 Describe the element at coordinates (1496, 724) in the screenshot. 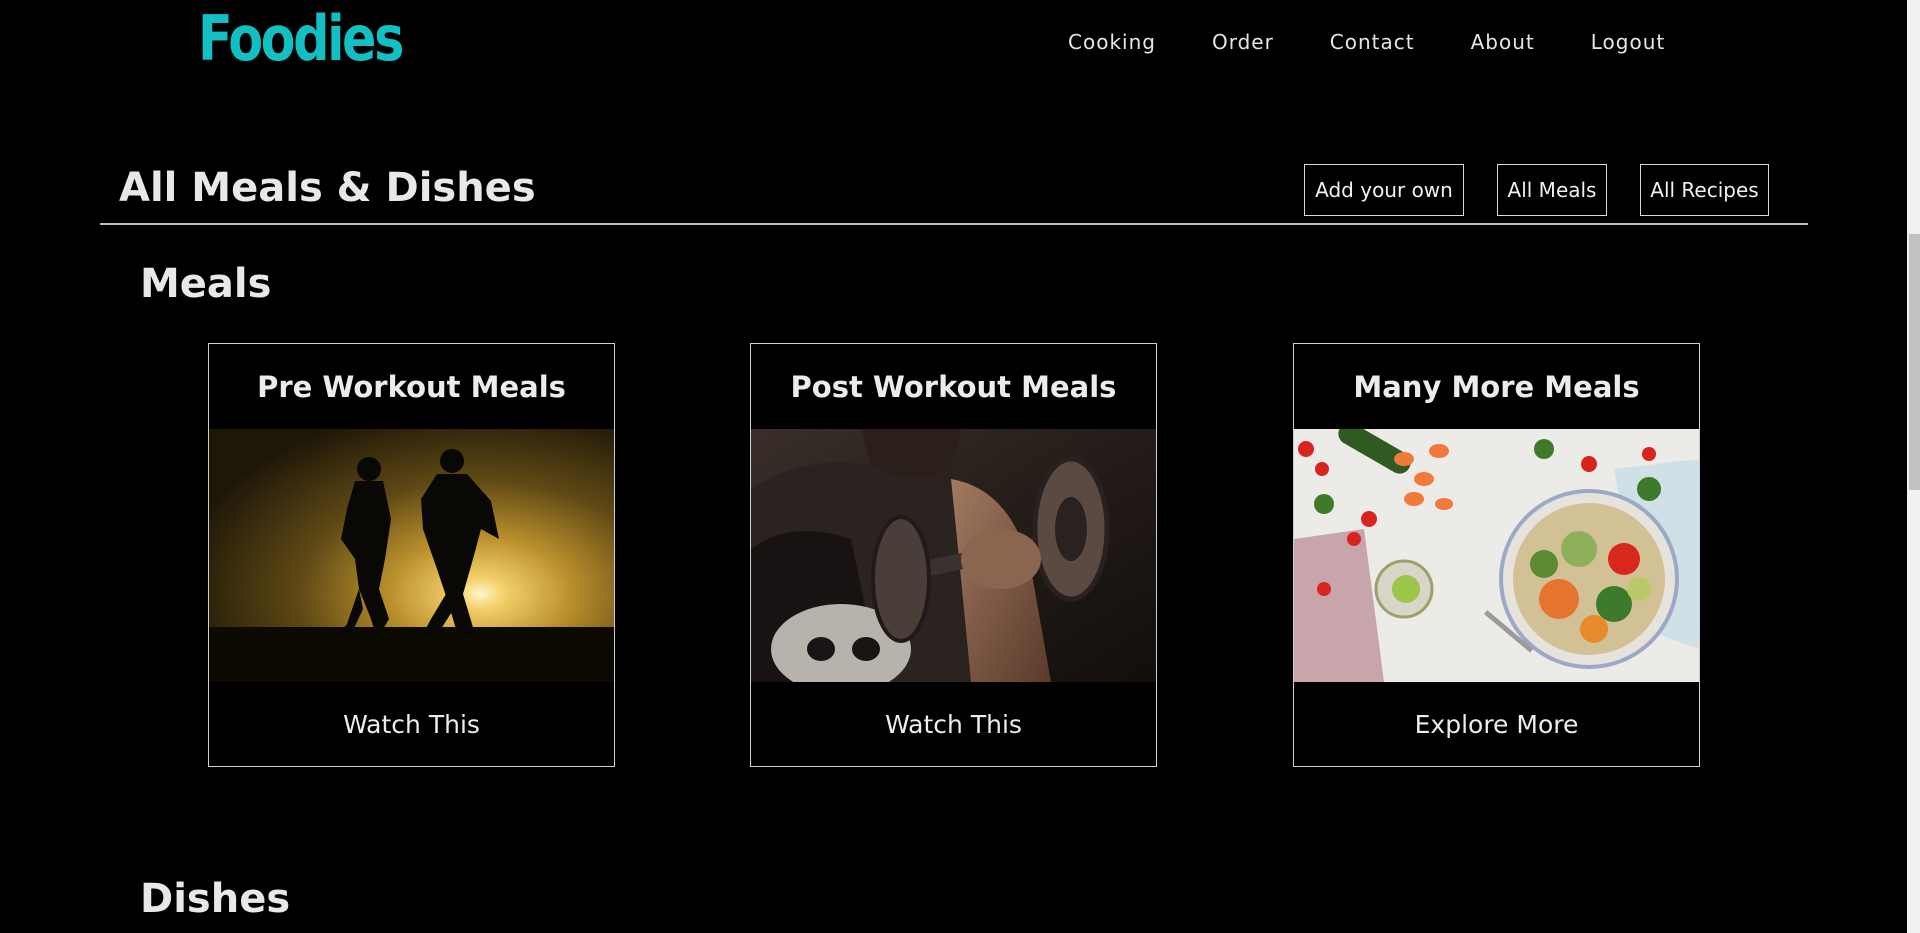

I see `explore-more-link: Explore More` at that location.